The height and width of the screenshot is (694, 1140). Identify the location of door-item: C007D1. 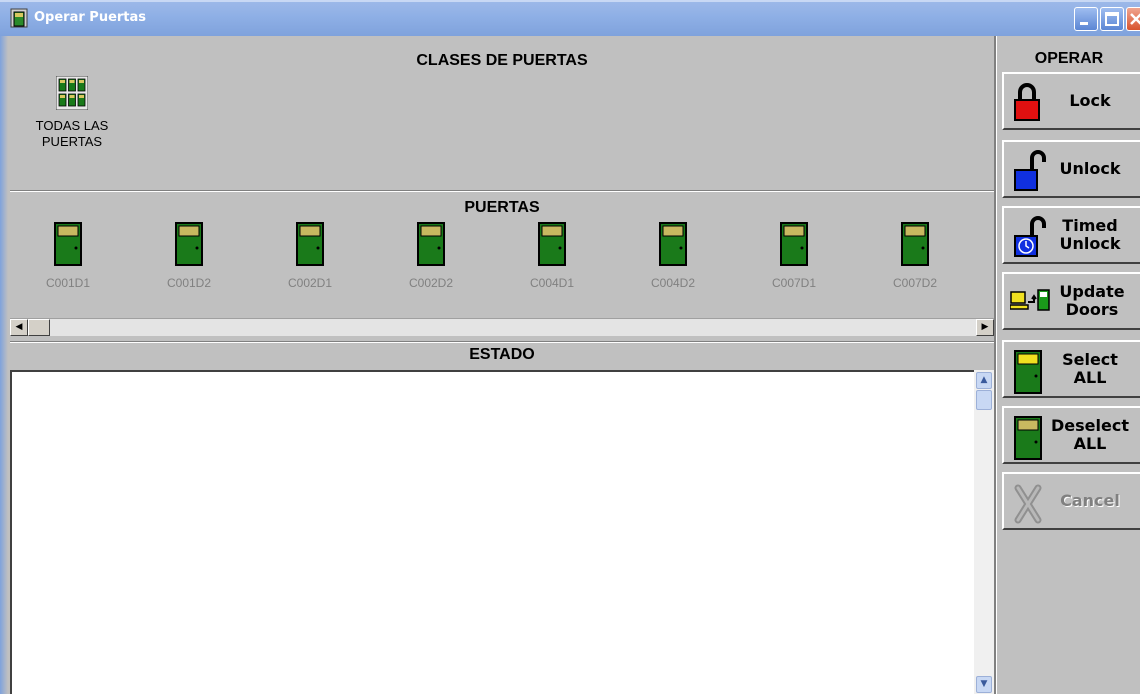
(794, 256).